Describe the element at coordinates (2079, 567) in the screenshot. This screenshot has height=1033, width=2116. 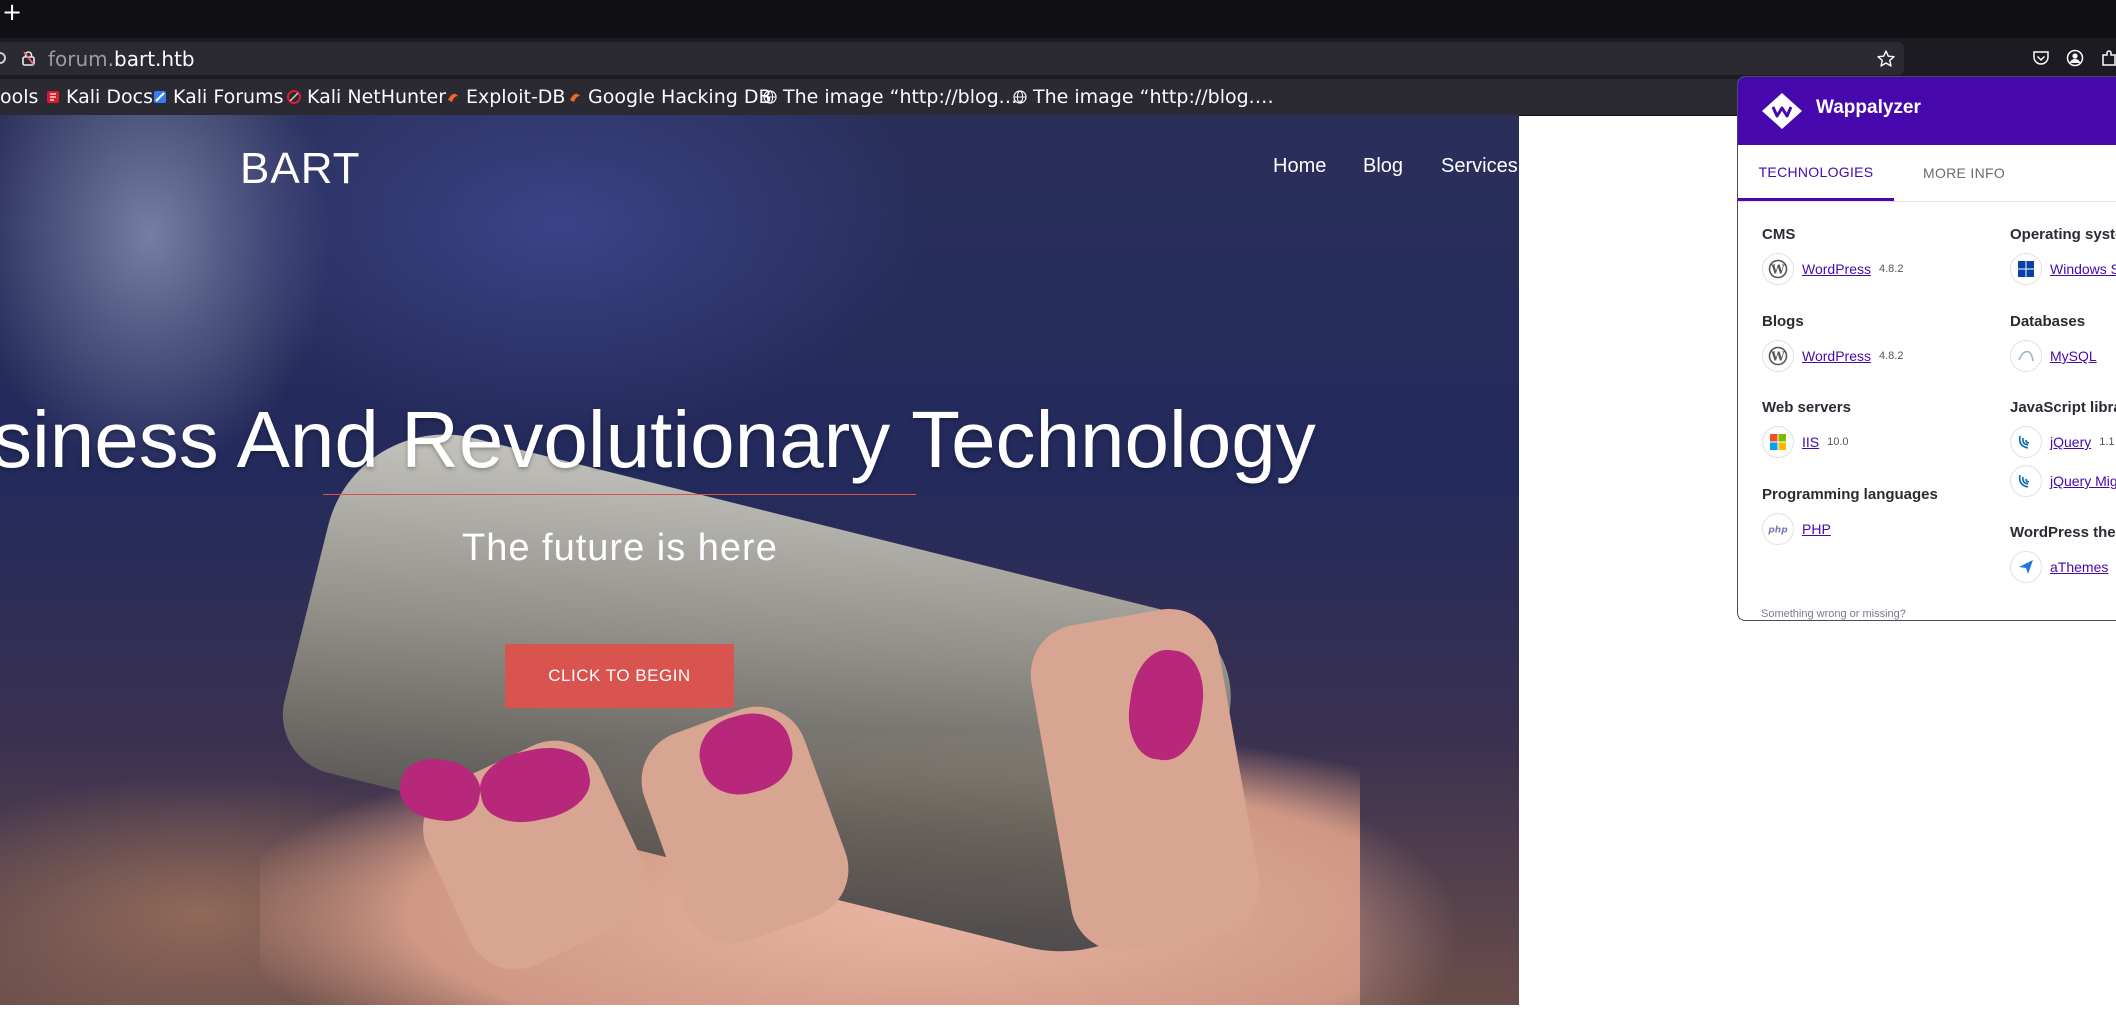
I see `tech-name: aThemes` at that location.